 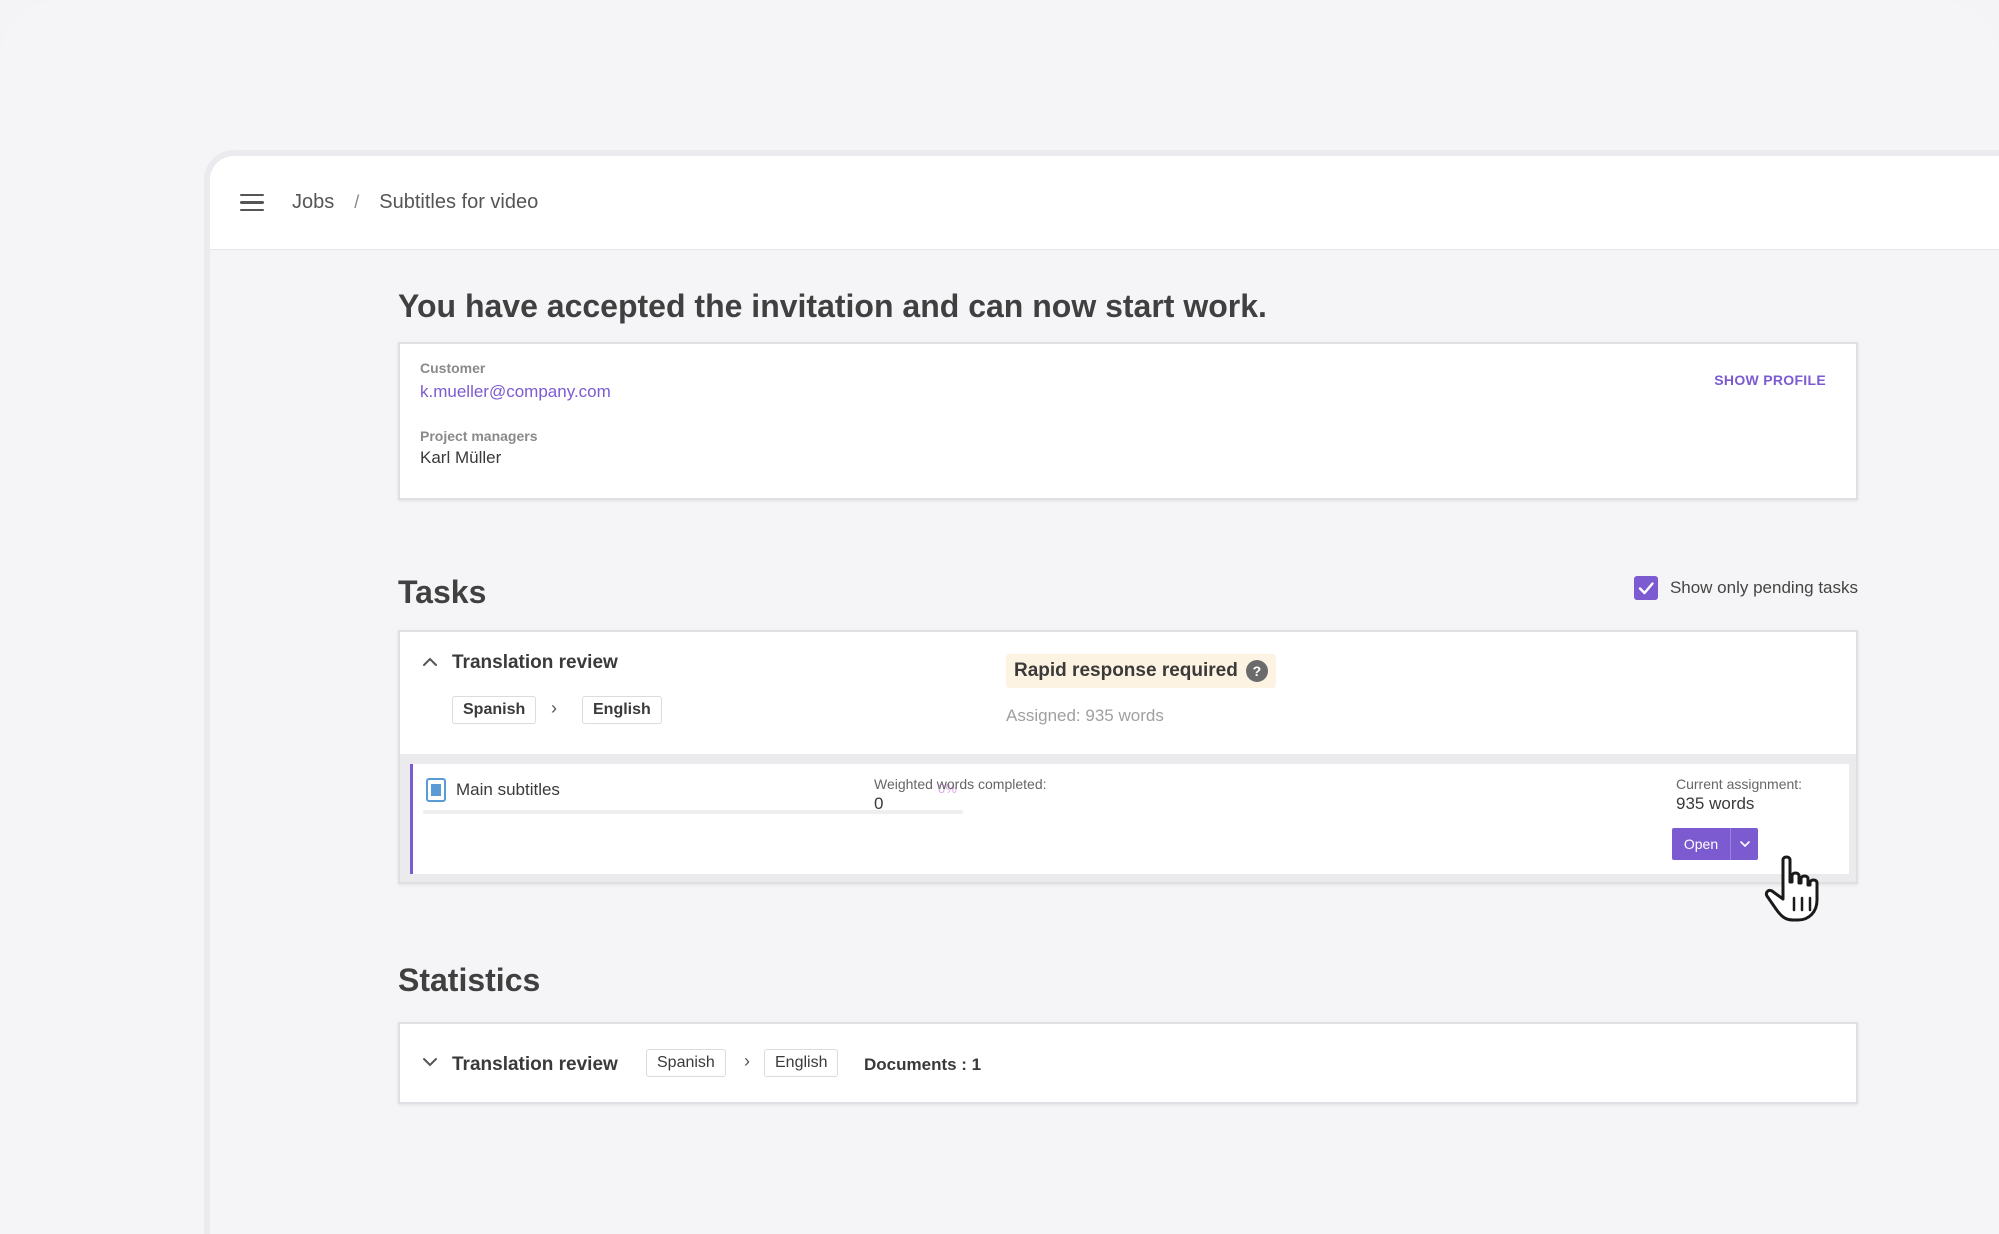 What do you see at coordinates (453, 368) in the screenshot?
I see `customer-label: Customer` at bounding box center [453, 368].